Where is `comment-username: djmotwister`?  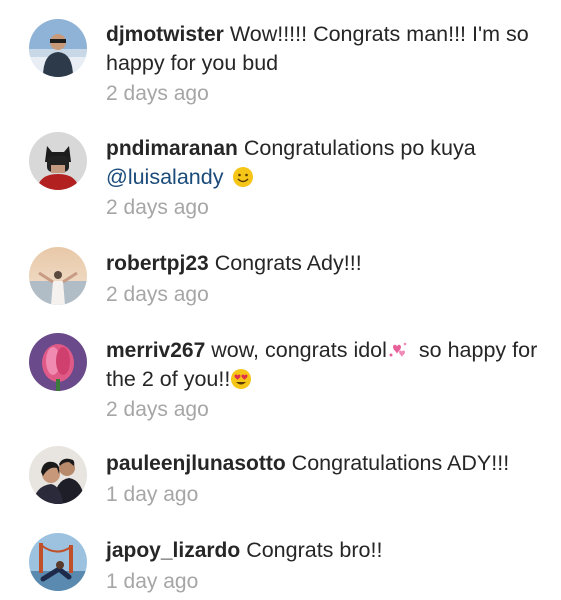 comment-username: djmotwister is located at coordinates (165, 34).